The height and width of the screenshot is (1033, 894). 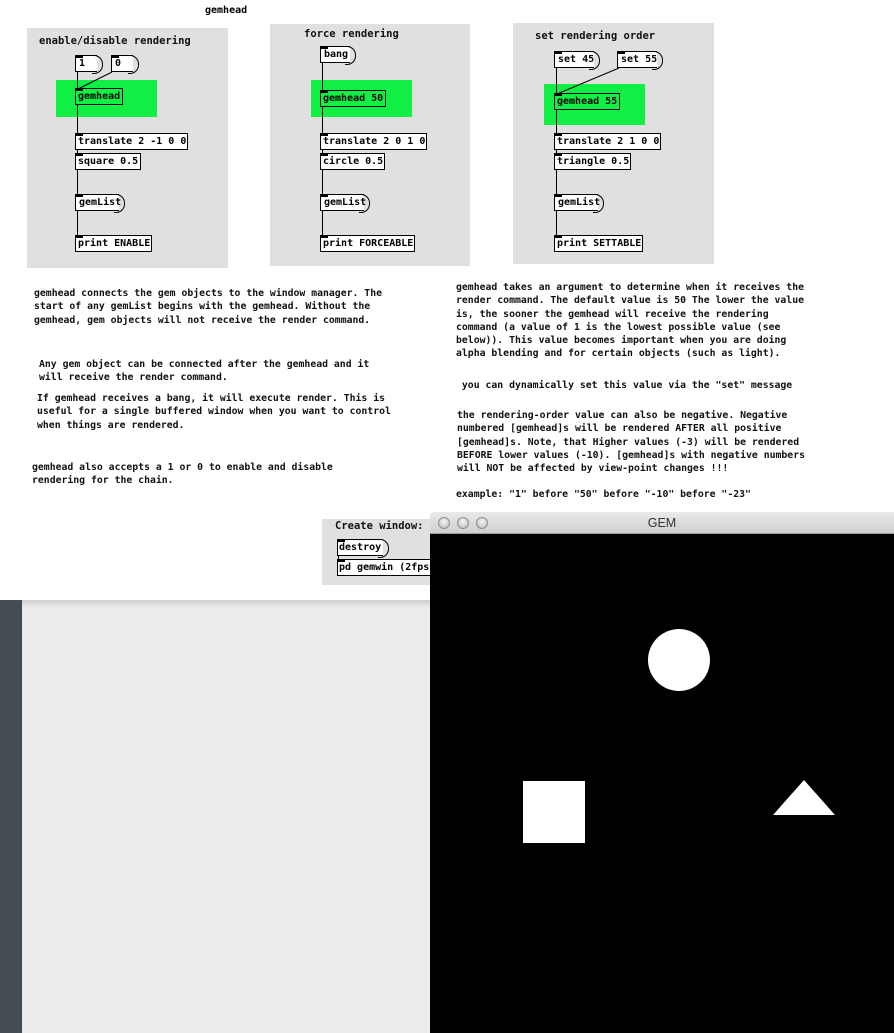 What do you see at coordinates (804, 797) in the screenshot?
I see `rendered-triangle` at bounding box center [804, 797].